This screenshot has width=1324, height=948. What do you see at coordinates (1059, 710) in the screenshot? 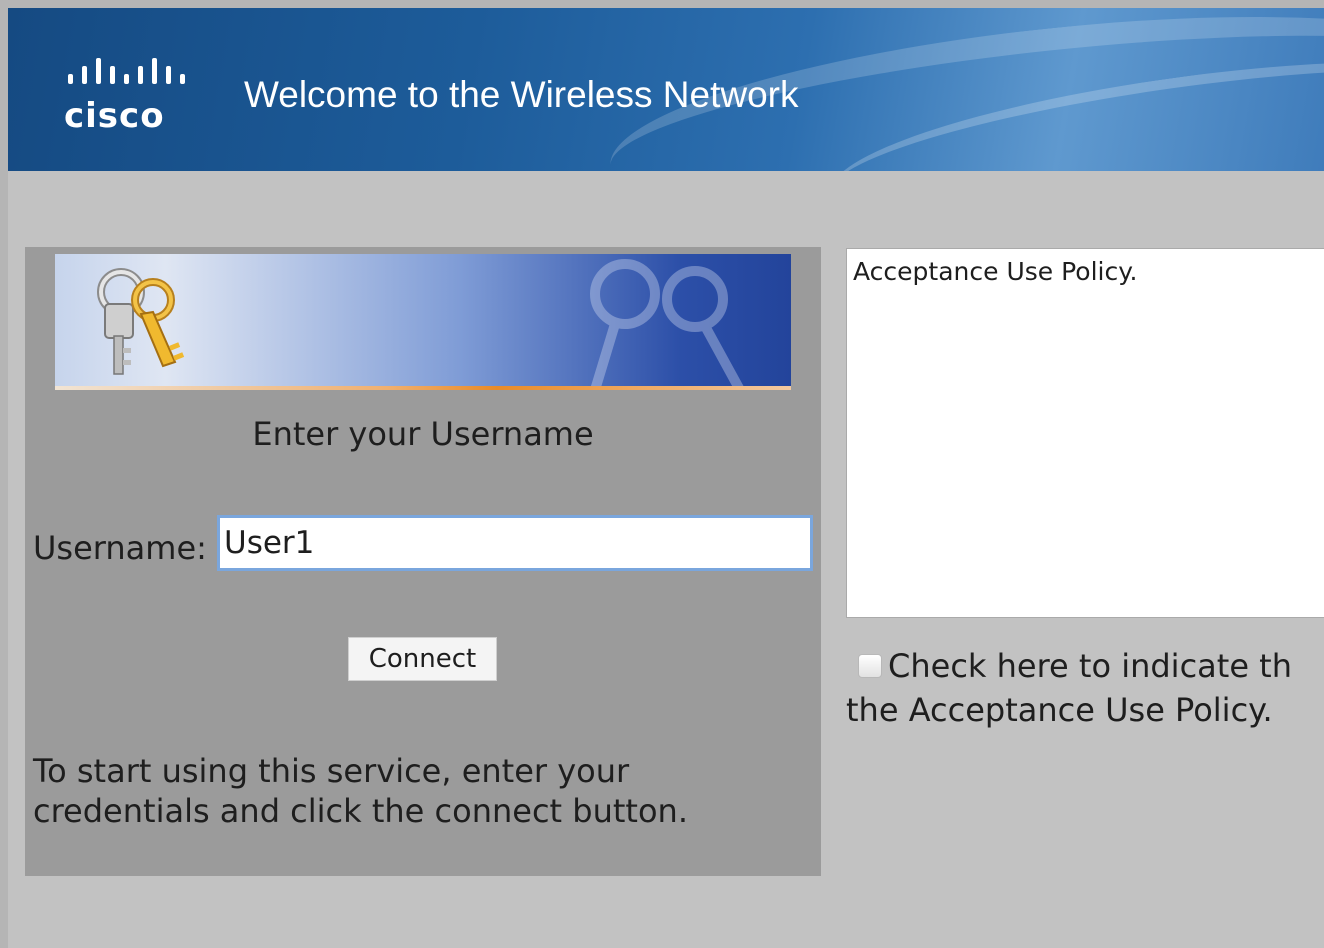
I see `policy-checkbox-label-line2: the Acceptance Use Policy.` at bounding box center [1059, 710].